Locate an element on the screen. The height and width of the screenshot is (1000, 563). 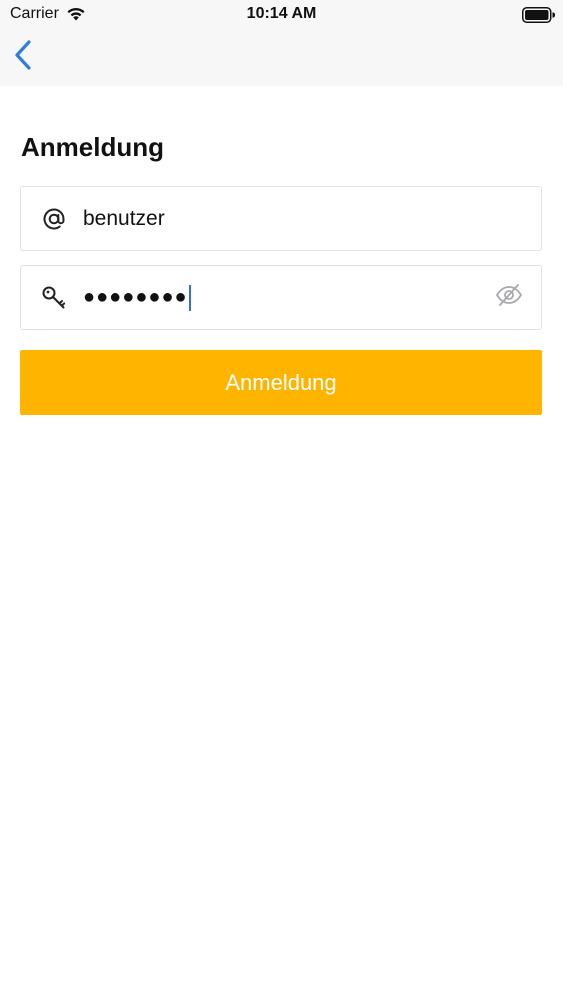
header-area: Carrier 10:14 AM is located at coordinates (281, 43).